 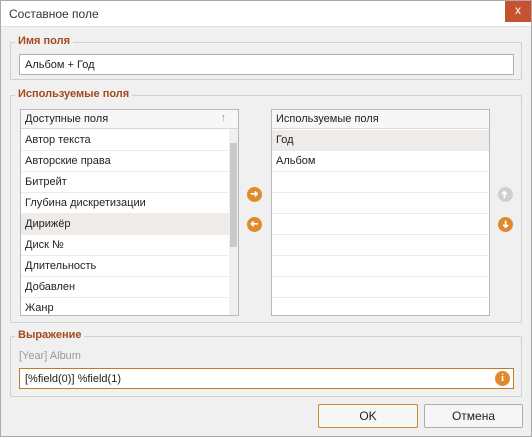 What do you see at coordinates (50, 356) in the screenshot?
I see `expression-preview: [Year] Album` at bounding box center [50, 356].